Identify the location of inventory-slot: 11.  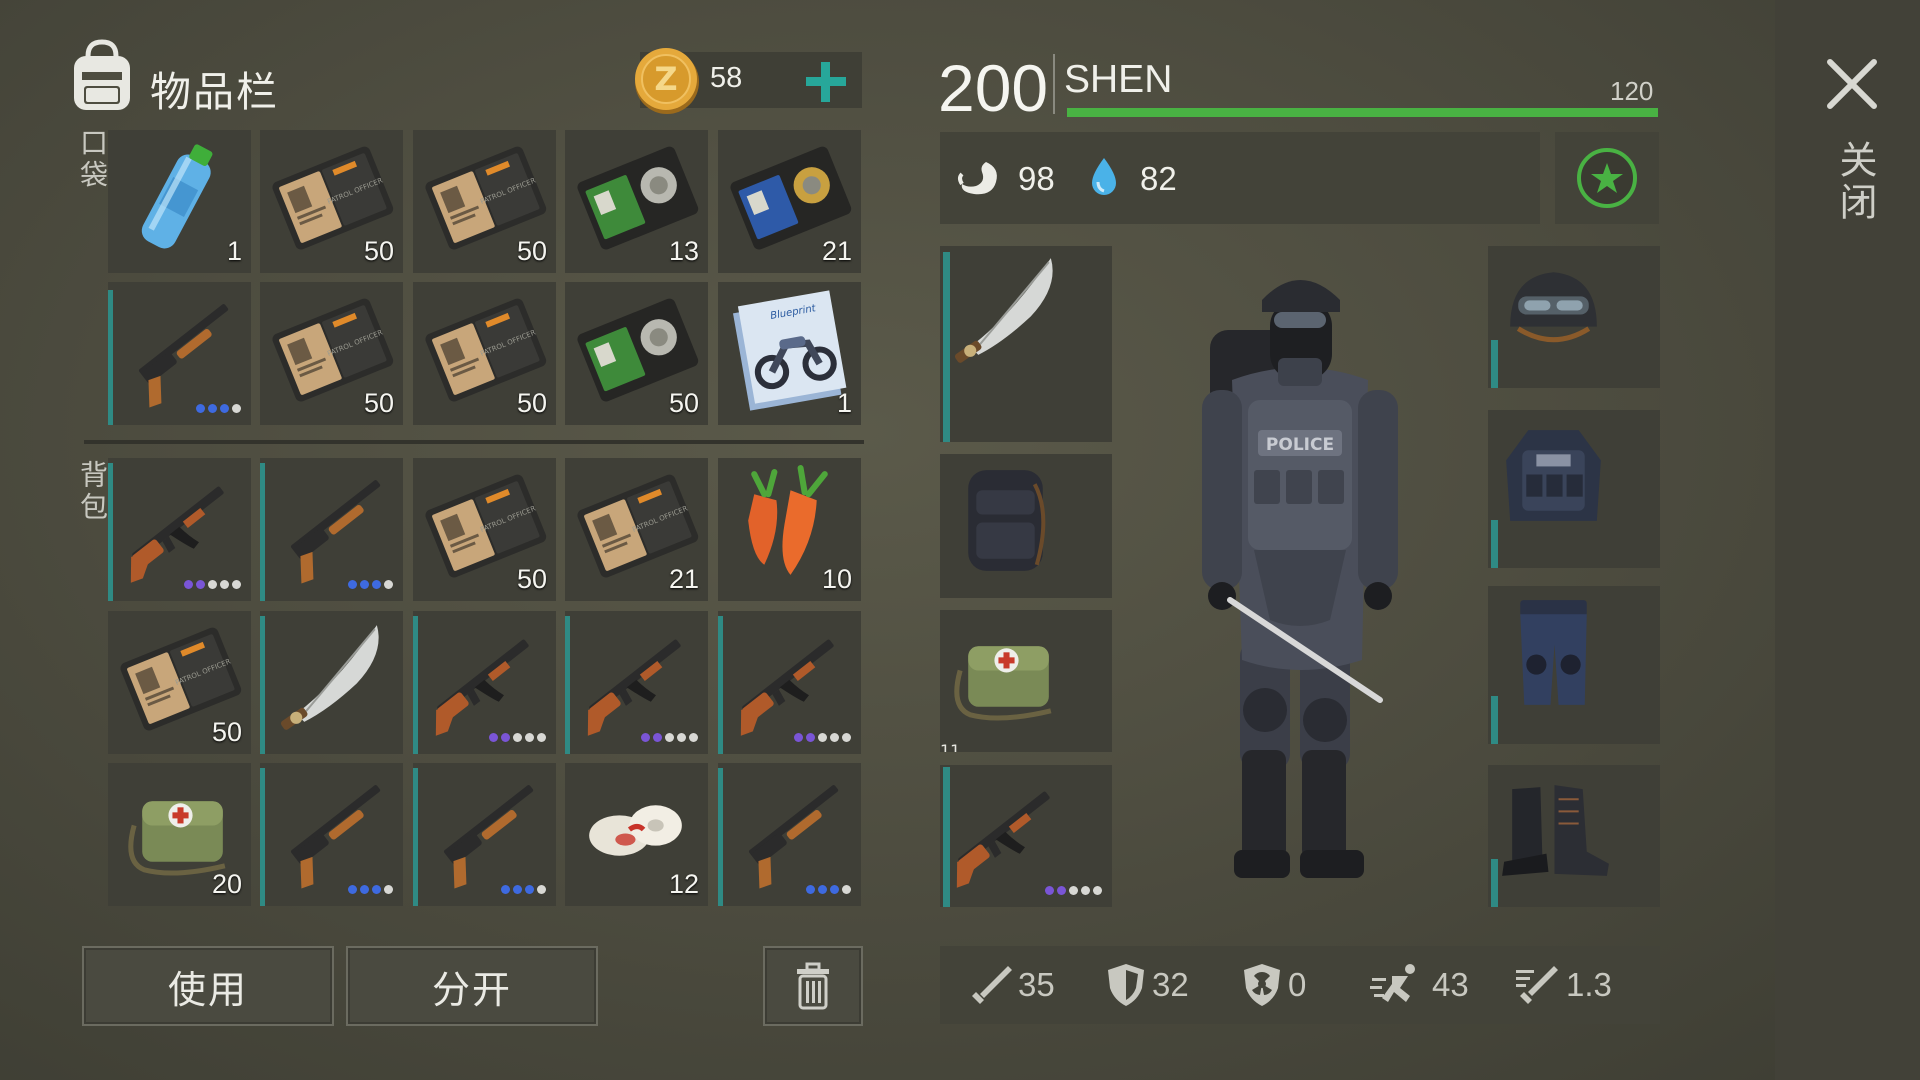
(1026, 681).